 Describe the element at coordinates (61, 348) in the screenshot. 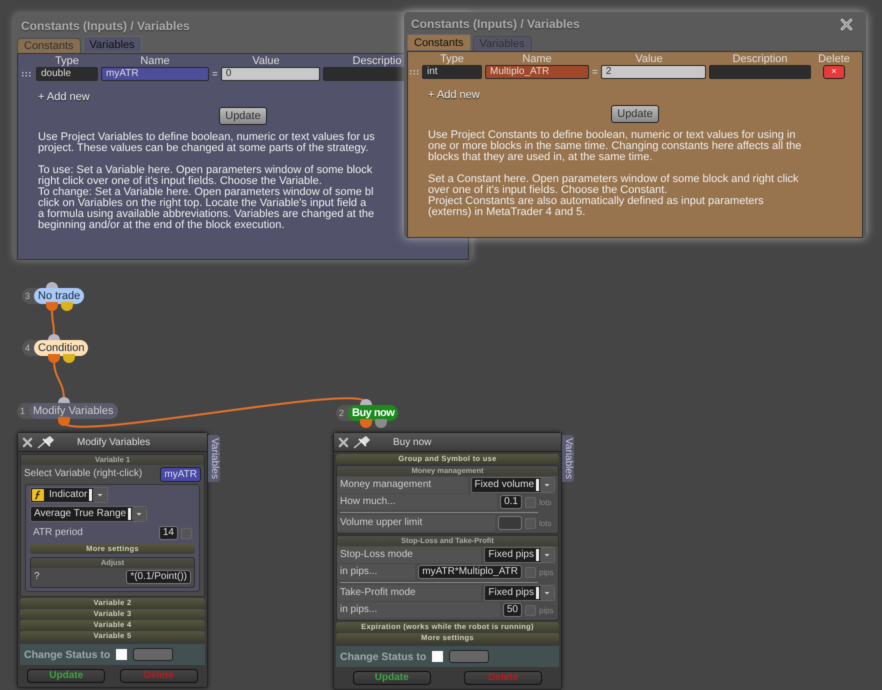

I see `node-label: Condition` at that location.